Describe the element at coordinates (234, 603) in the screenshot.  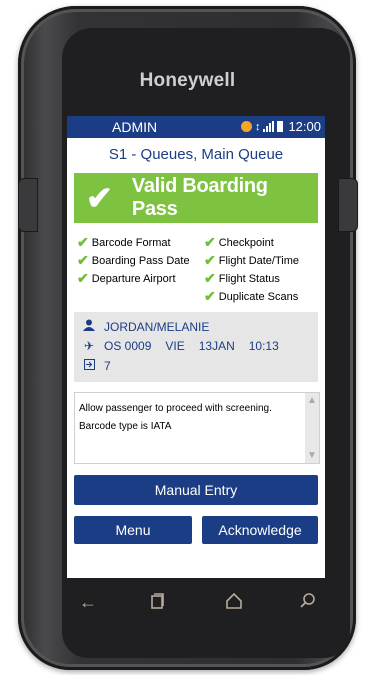
I see `home-icon` at that location.